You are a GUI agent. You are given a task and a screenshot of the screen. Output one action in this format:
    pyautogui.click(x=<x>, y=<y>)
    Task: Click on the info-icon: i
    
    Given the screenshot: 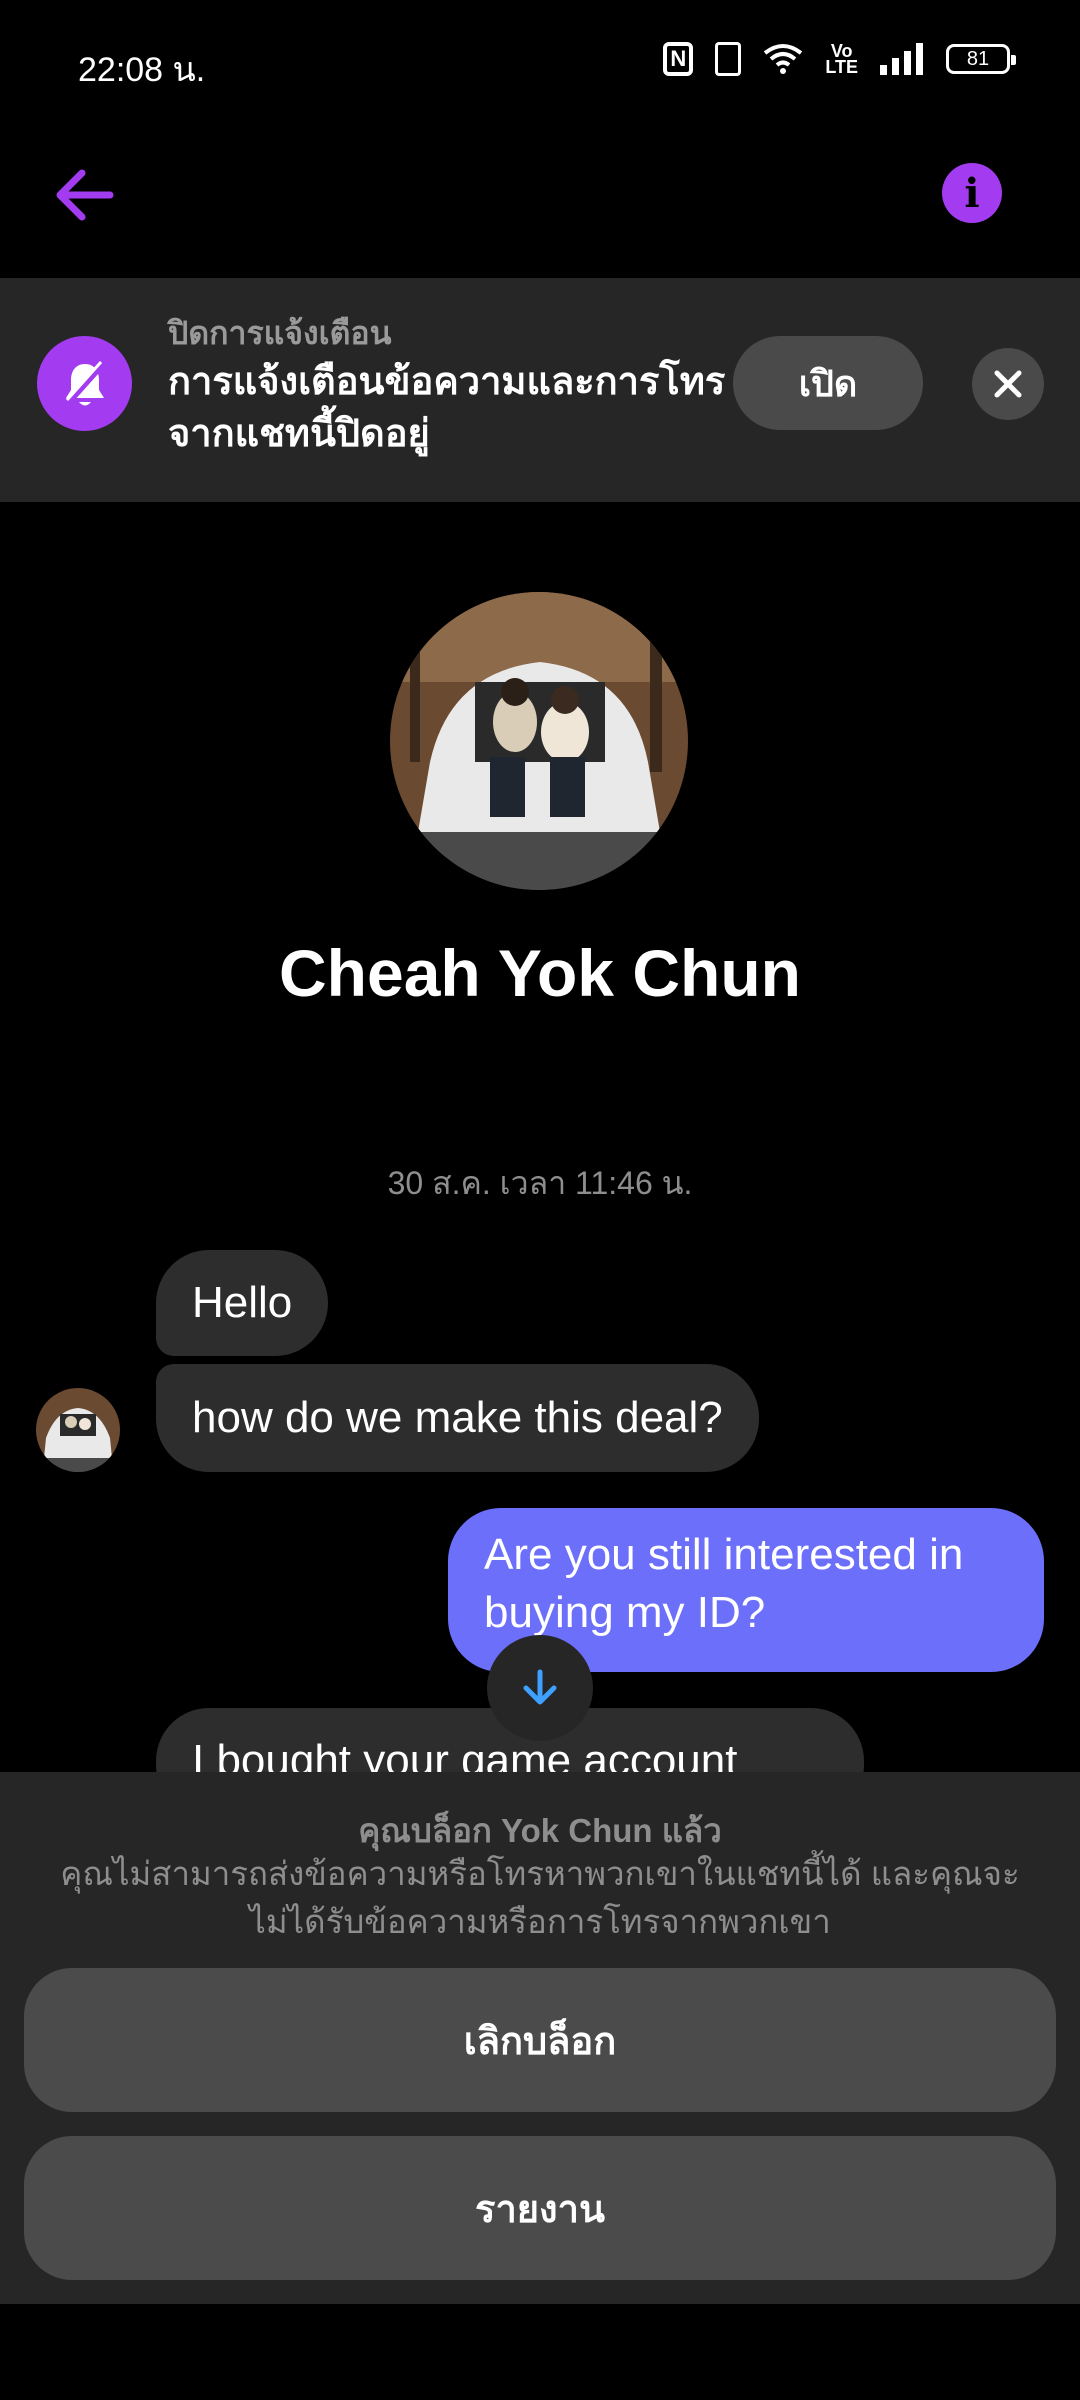 What is the action you would take?
    pyautogui.click(x=972, y=193)
    